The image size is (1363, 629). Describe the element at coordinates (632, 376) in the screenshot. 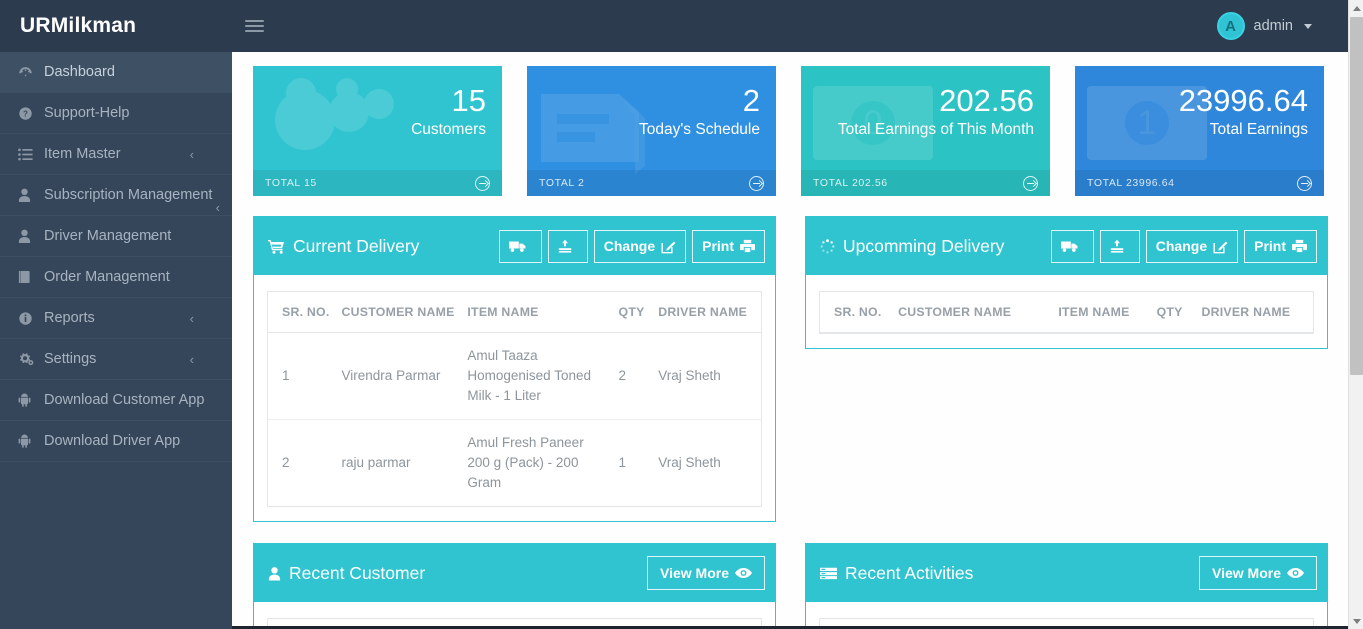

I see `cell-qty: 2` at that location.